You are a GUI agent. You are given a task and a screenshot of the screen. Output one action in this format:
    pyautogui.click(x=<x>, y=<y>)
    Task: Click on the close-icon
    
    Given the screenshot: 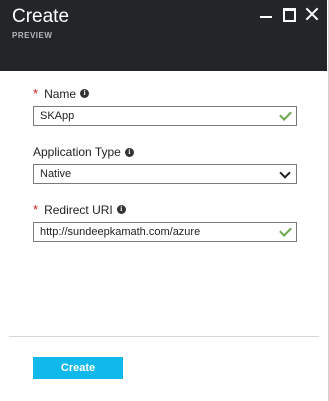 What is the action you would take?
    pyautogui.click(x=312, y=14)
    